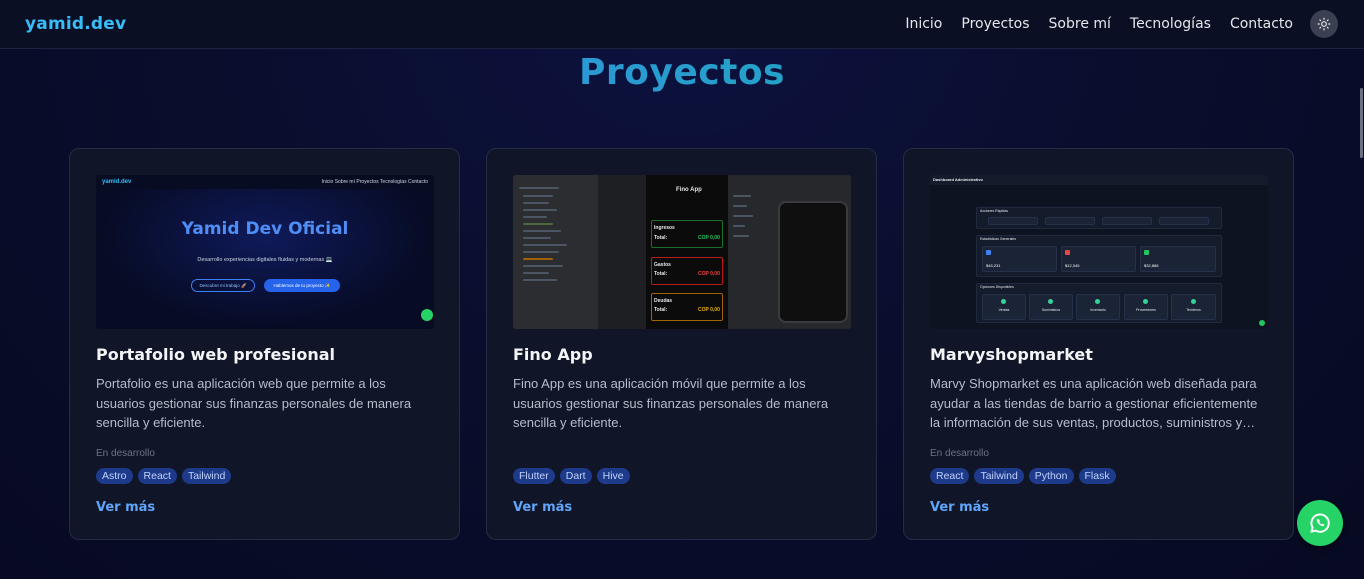 This screenshot has width=1364, height=579. What do you see at coordinates (661, 238) in the screenshot?
I see `income-total-label: Total:` at bounding box center [661, 238].